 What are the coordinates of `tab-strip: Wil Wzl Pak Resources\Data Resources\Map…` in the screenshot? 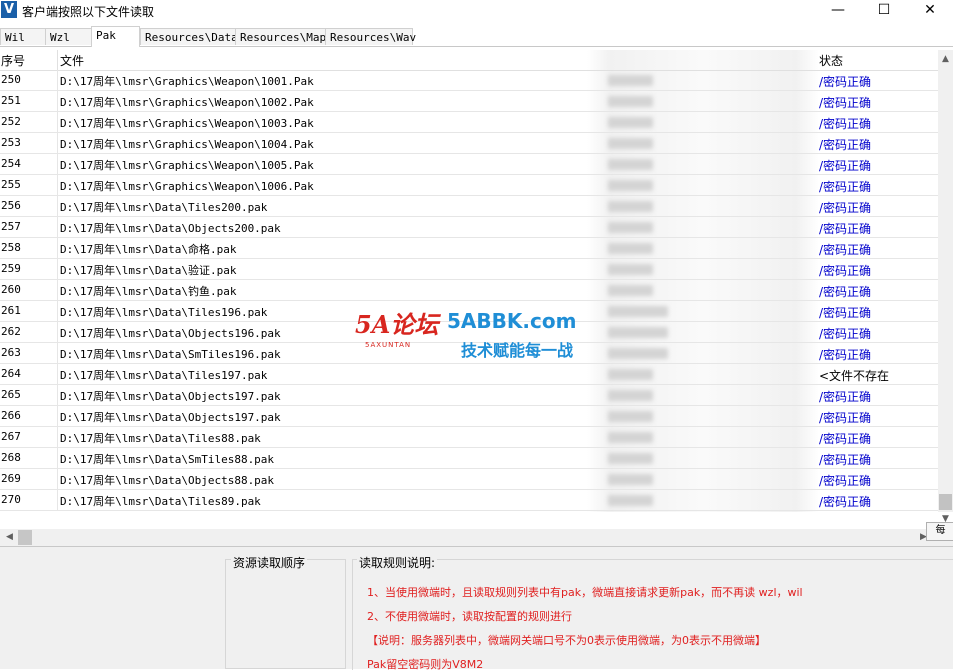 It's located at (476, 36).